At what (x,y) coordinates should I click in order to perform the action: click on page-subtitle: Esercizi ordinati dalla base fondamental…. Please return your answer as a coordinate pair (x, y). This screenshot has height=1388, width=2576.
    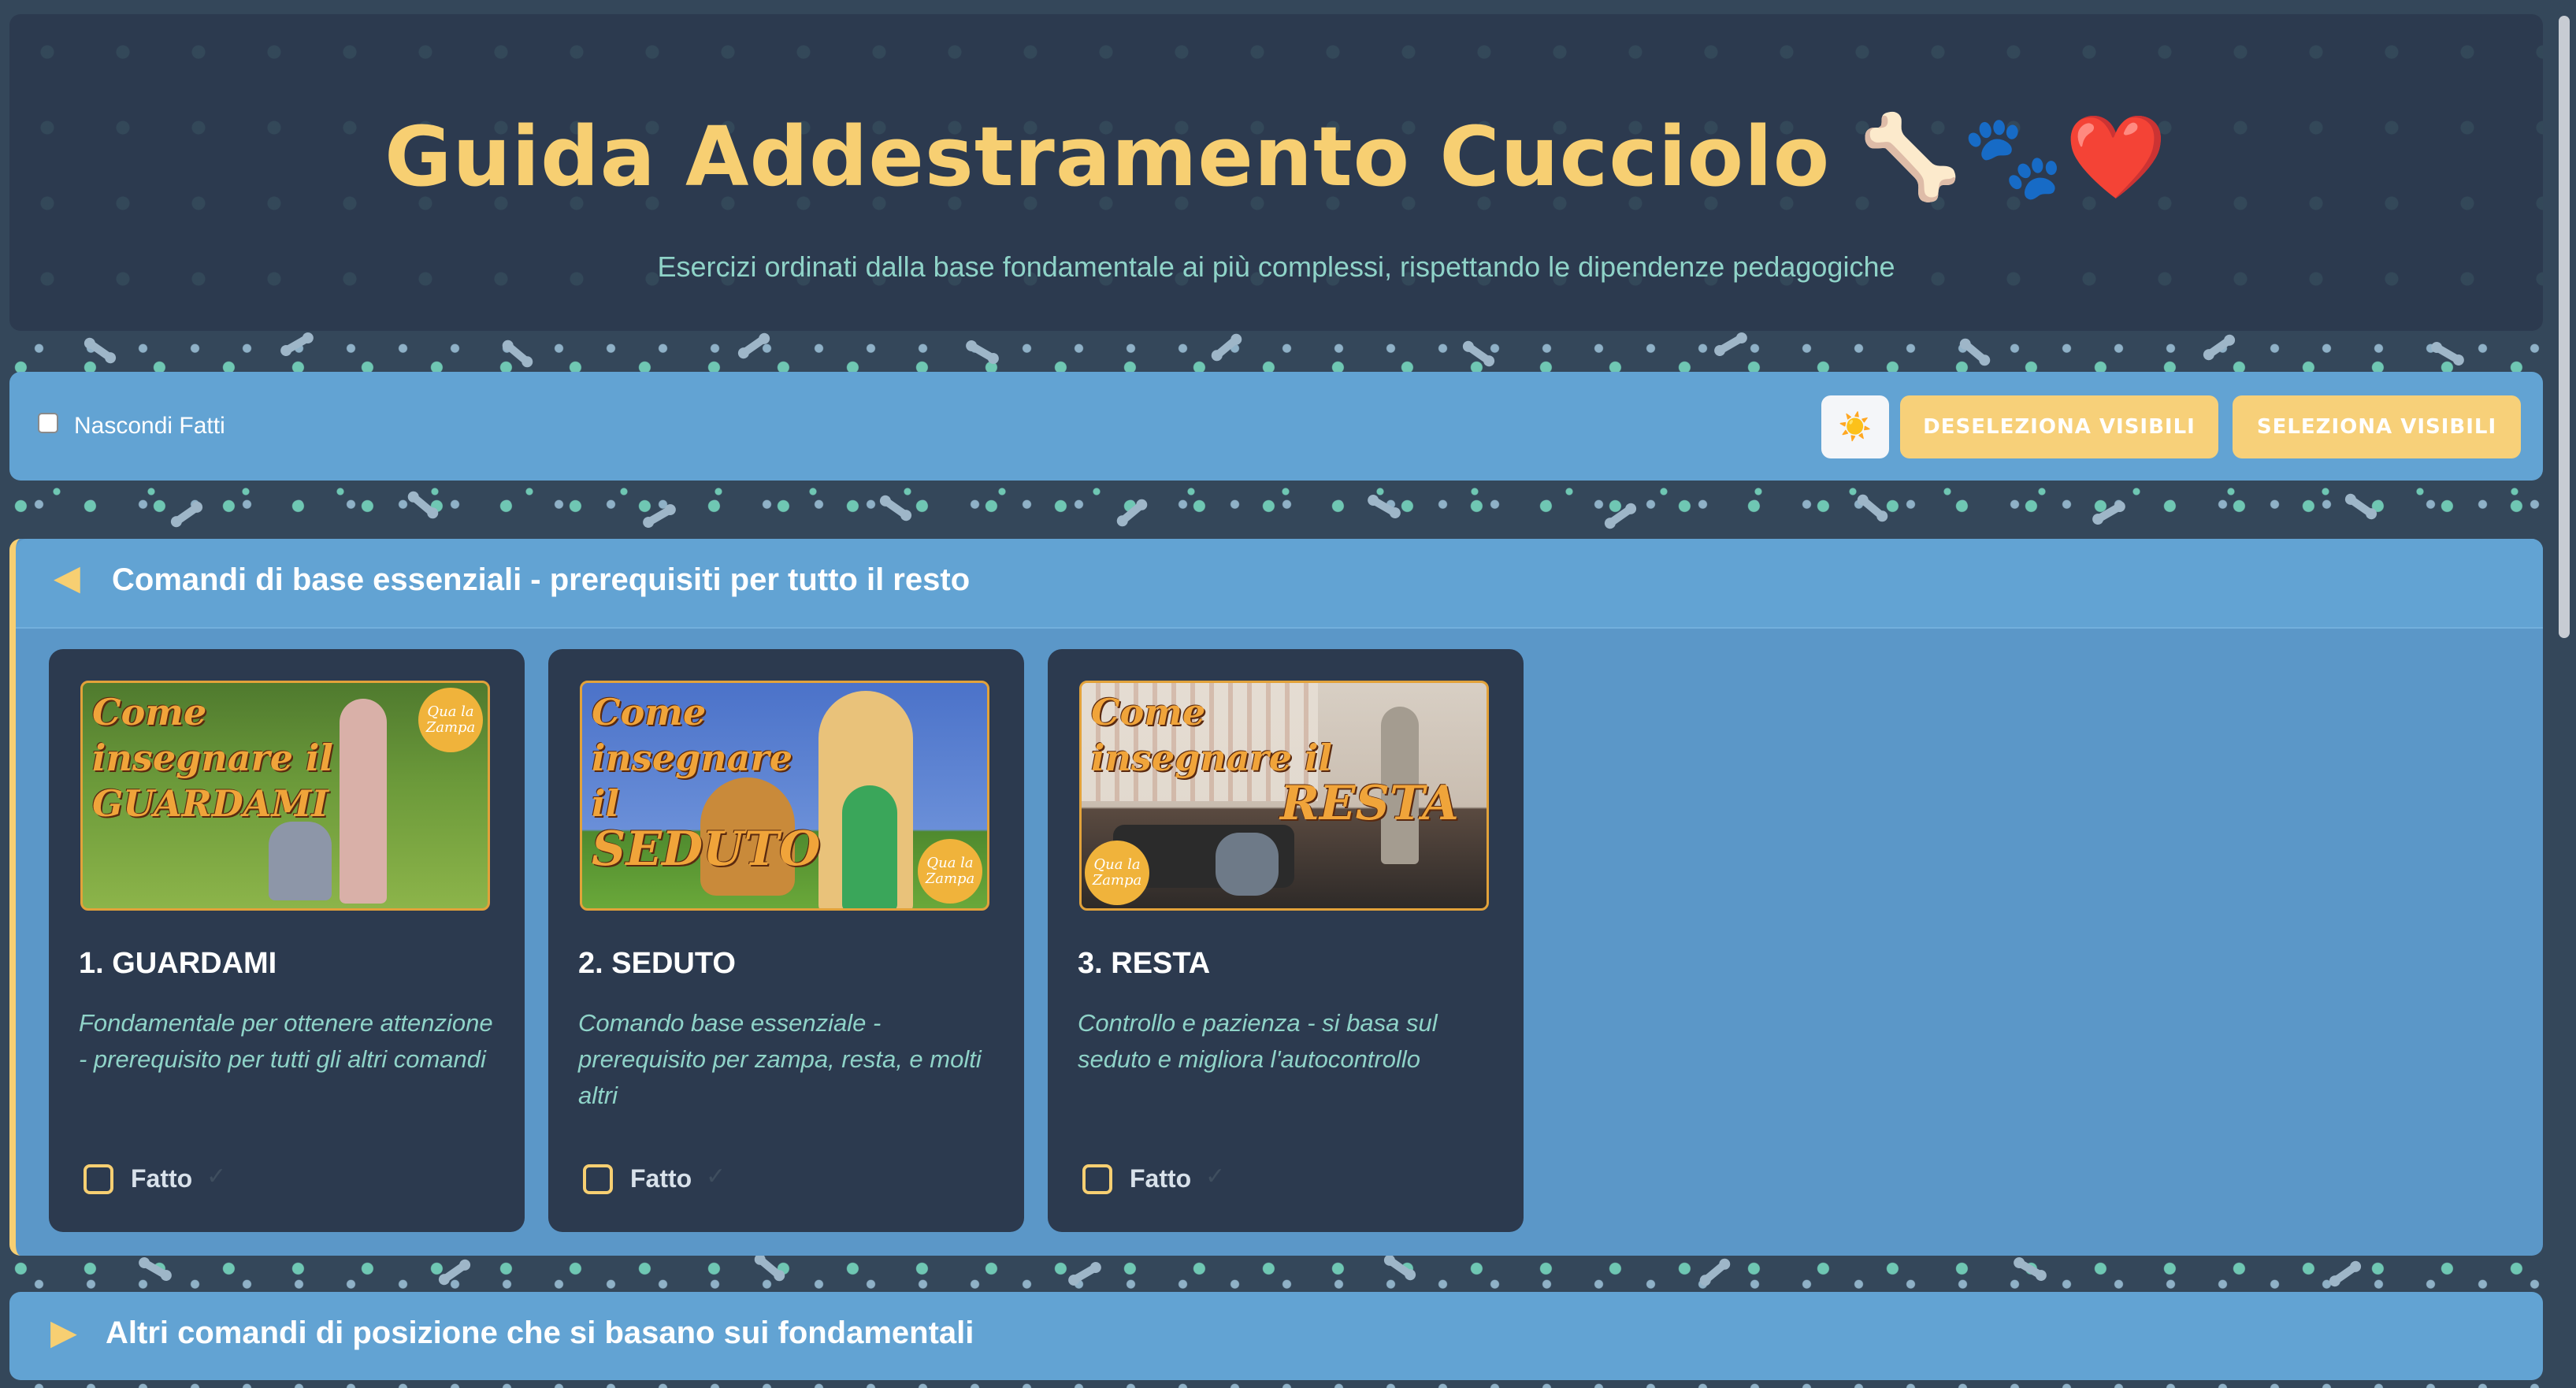
    Looking at the image, I should click on (1276, 267).